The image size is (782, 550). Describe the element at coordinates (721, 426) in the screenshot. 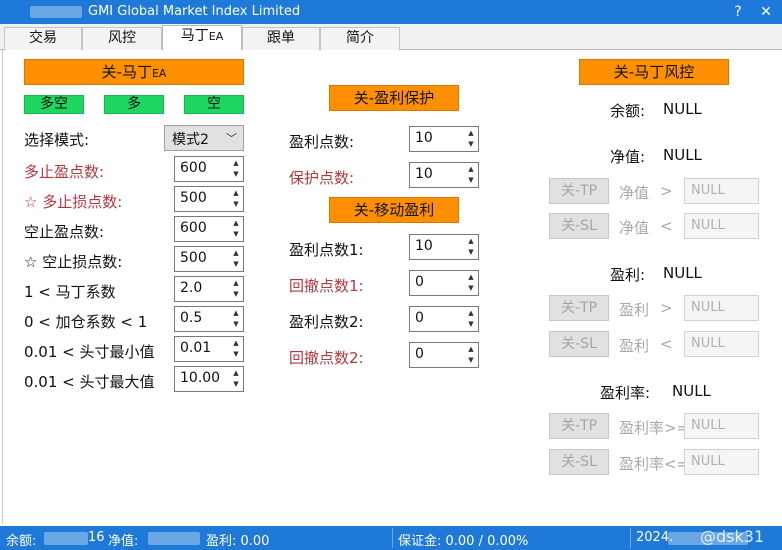

I see `rate-tp-field: NULL` at that location.